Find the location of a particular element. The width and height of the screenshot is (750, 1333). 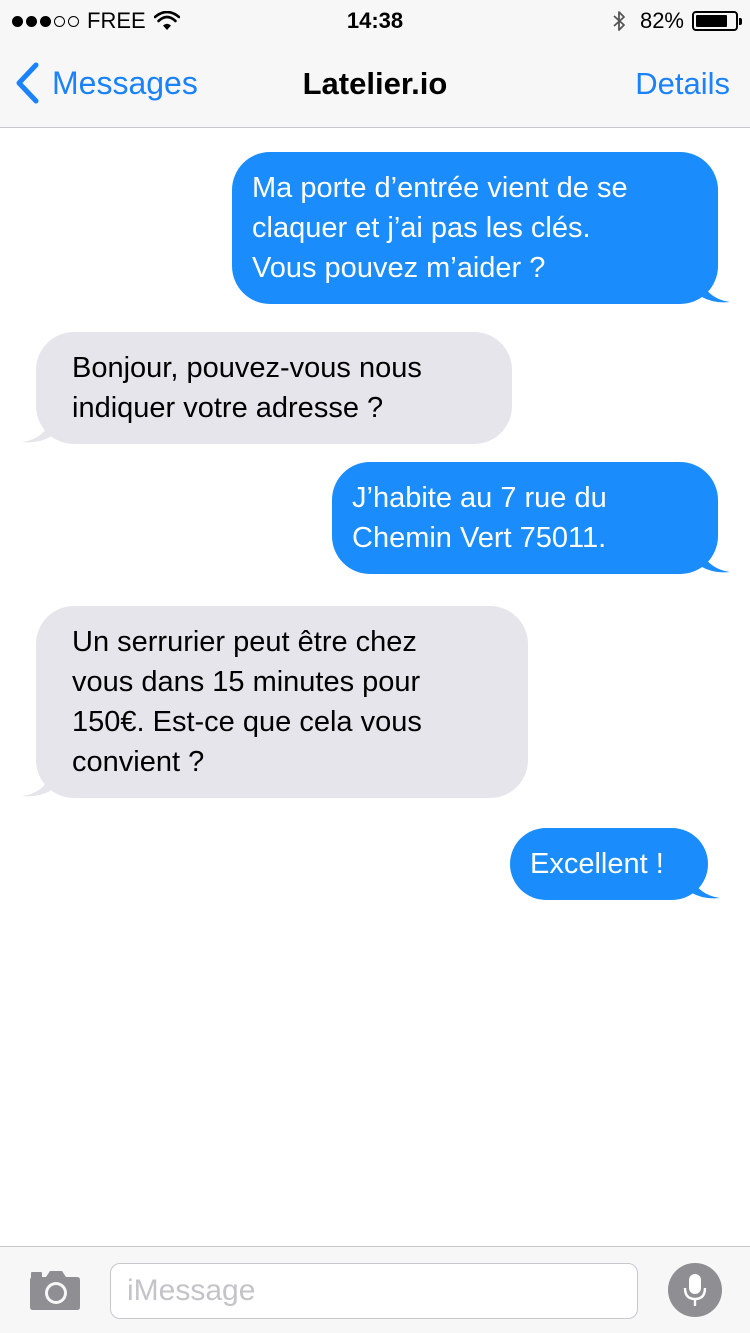

nav-bar: Messages Latelier.io Details is located at coordinates (375, 84).